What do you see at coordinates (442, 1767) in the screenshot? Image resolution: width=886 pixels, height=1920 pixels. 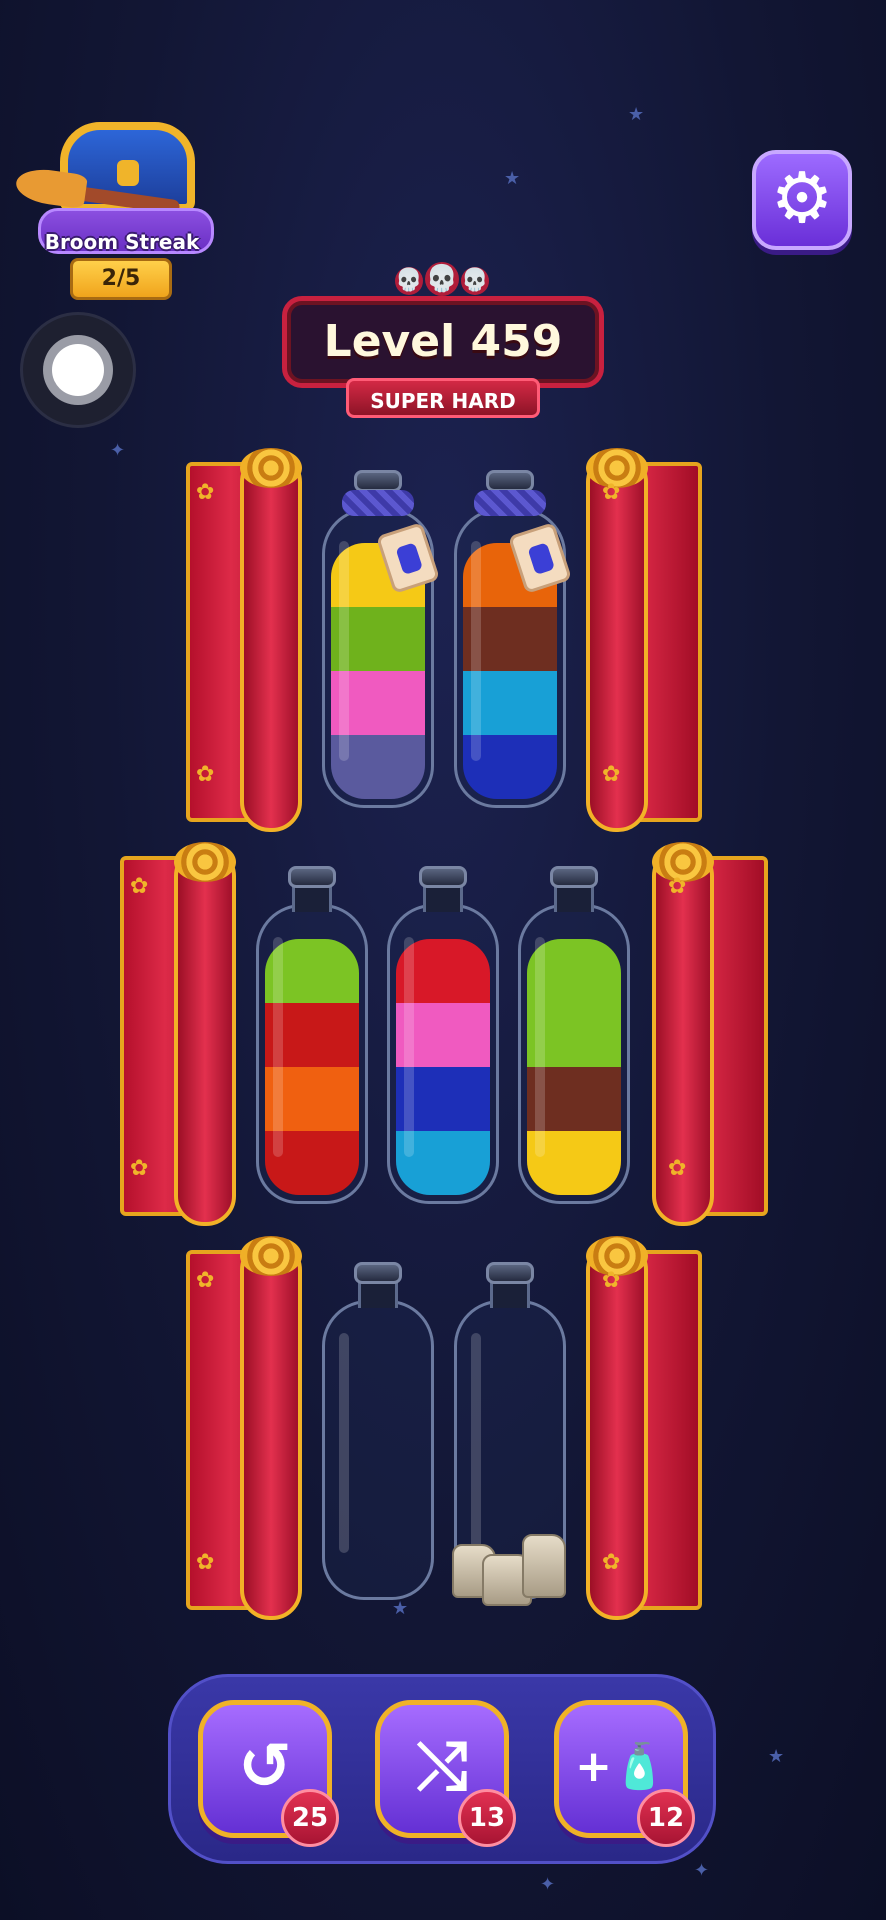 I see `shuffle-icon: ⤭` at bounding box center [442, 1767].